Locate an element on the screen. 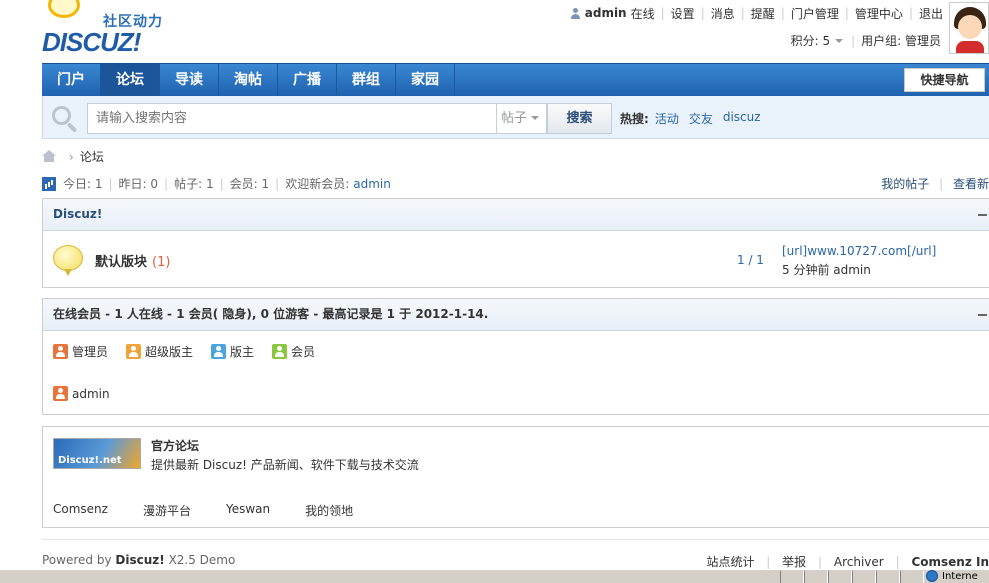 This screenshot has width=989, height=583. version: X2.5 Demo is located at coordinates (202, 560).